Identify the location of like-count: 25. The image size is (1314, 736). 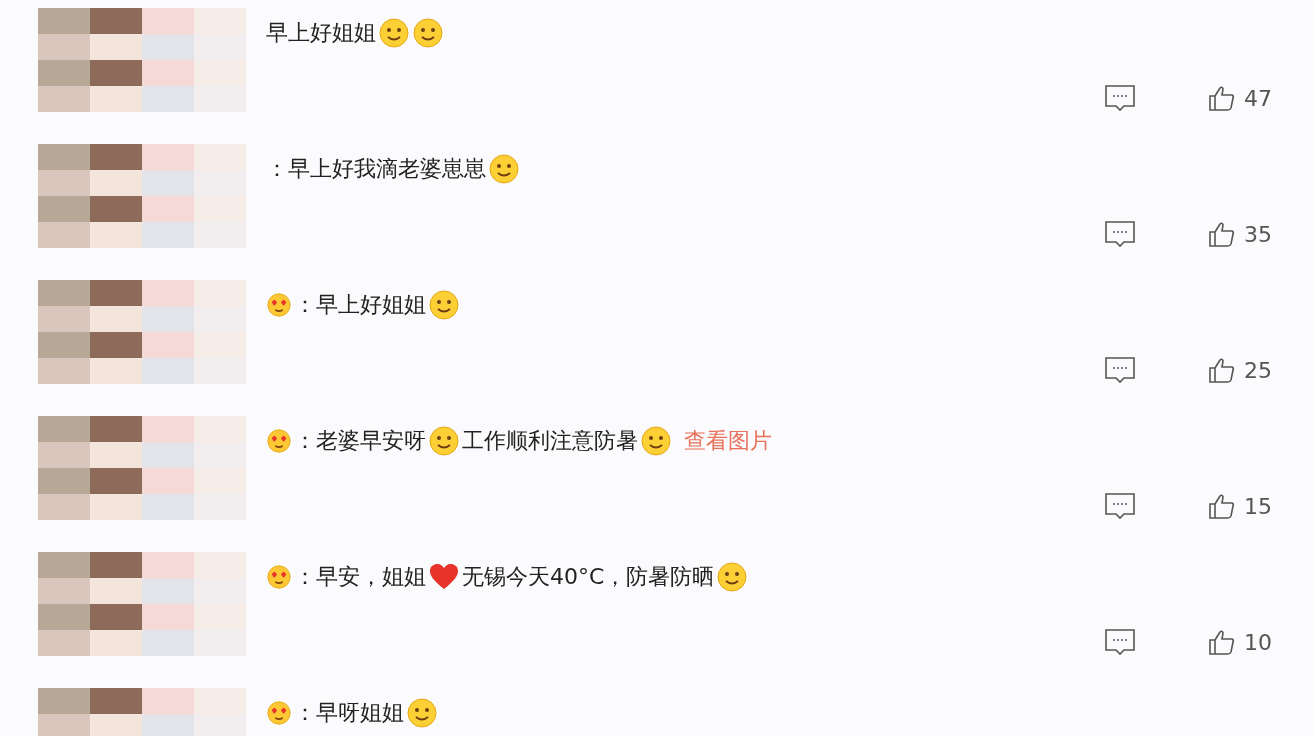
(1258, 370).